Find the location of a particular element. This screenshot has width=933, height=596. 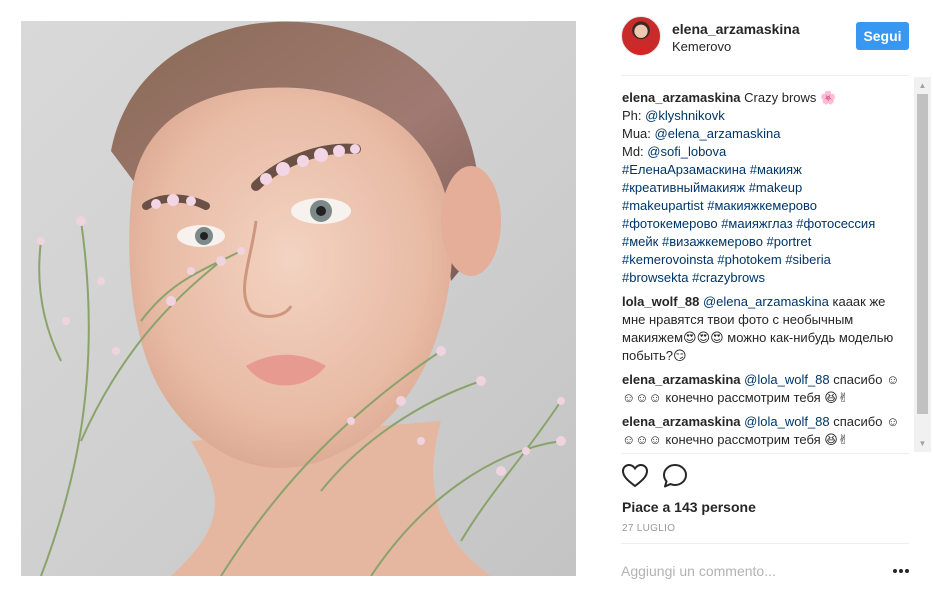

follow-button: Segui is located at coordinates (882, 36).